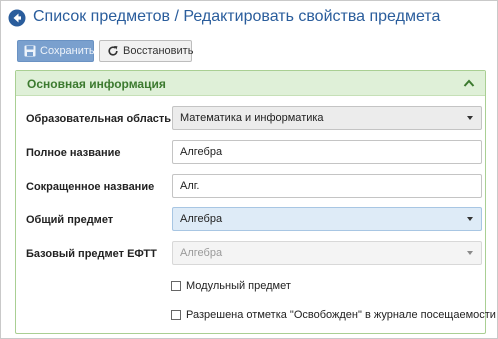 This screenshot has width=498, height=339. I want to click on full-name-input: Алгебра, so click(327, 152).